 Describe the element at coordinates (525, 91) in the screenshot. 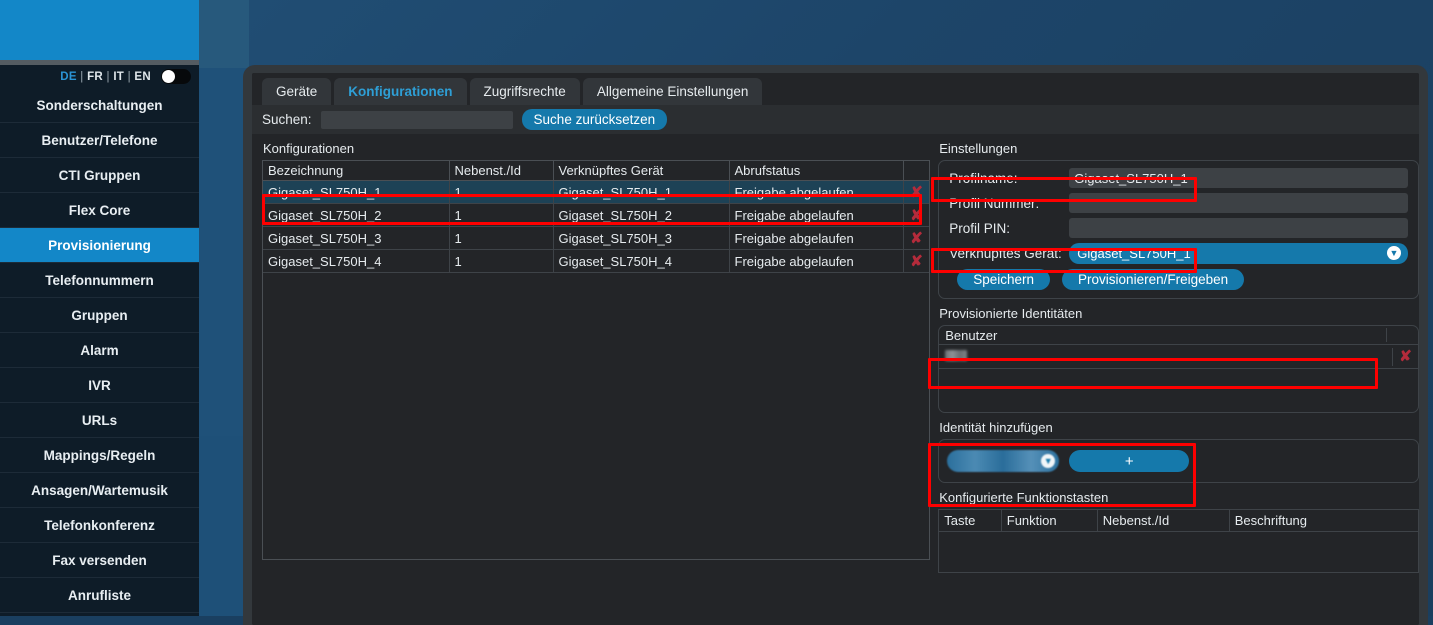

I see `tab-zugriffsrechte: Zugriffsrechte` at that location.